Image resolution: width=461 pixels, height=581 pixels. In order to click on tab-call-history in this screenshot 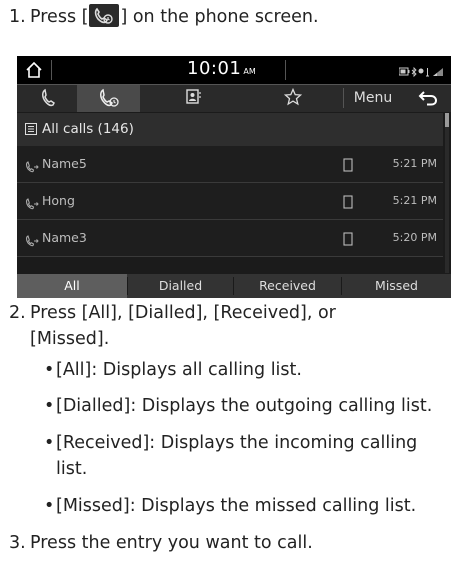, I will do `click(108, 98)`.